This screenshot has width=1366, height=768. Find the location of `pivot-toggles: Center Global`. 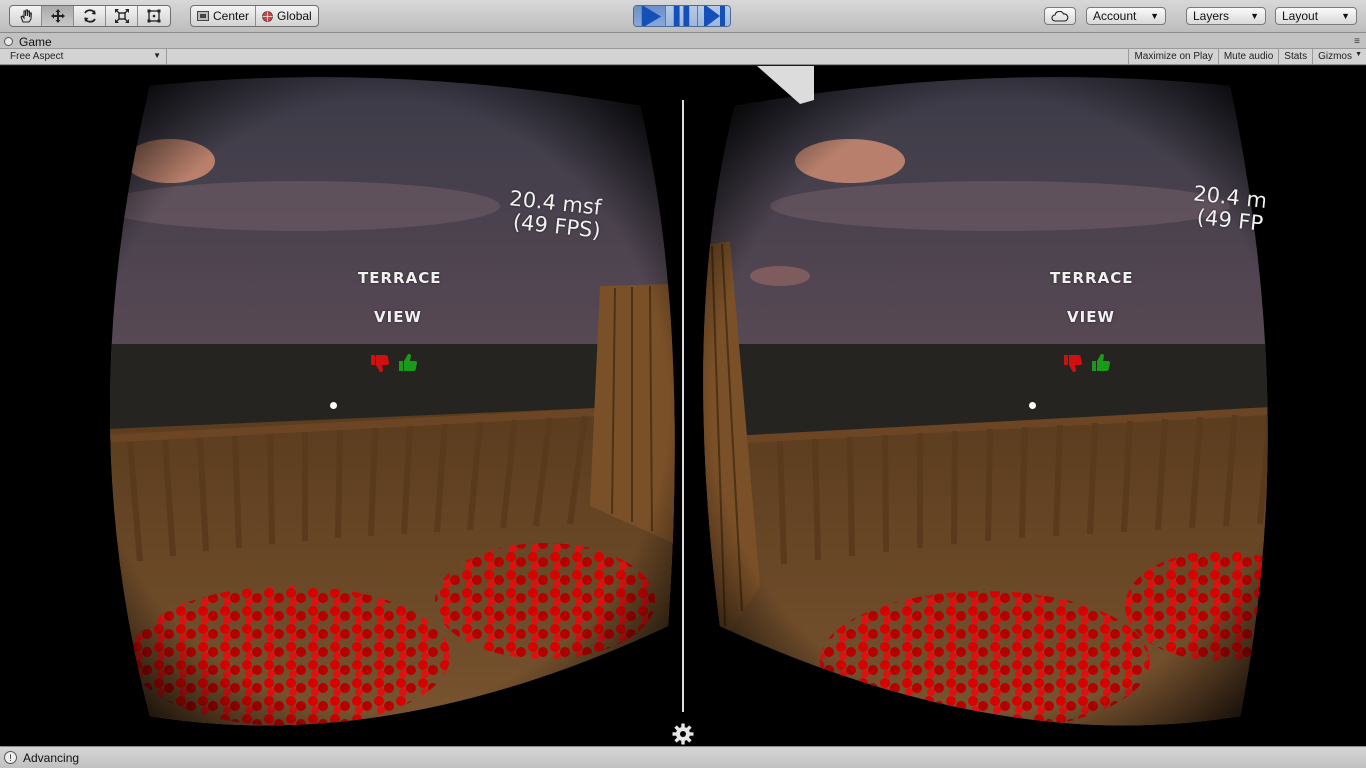

pivot-toggles: Center Global is located at coordinates (254, 16).